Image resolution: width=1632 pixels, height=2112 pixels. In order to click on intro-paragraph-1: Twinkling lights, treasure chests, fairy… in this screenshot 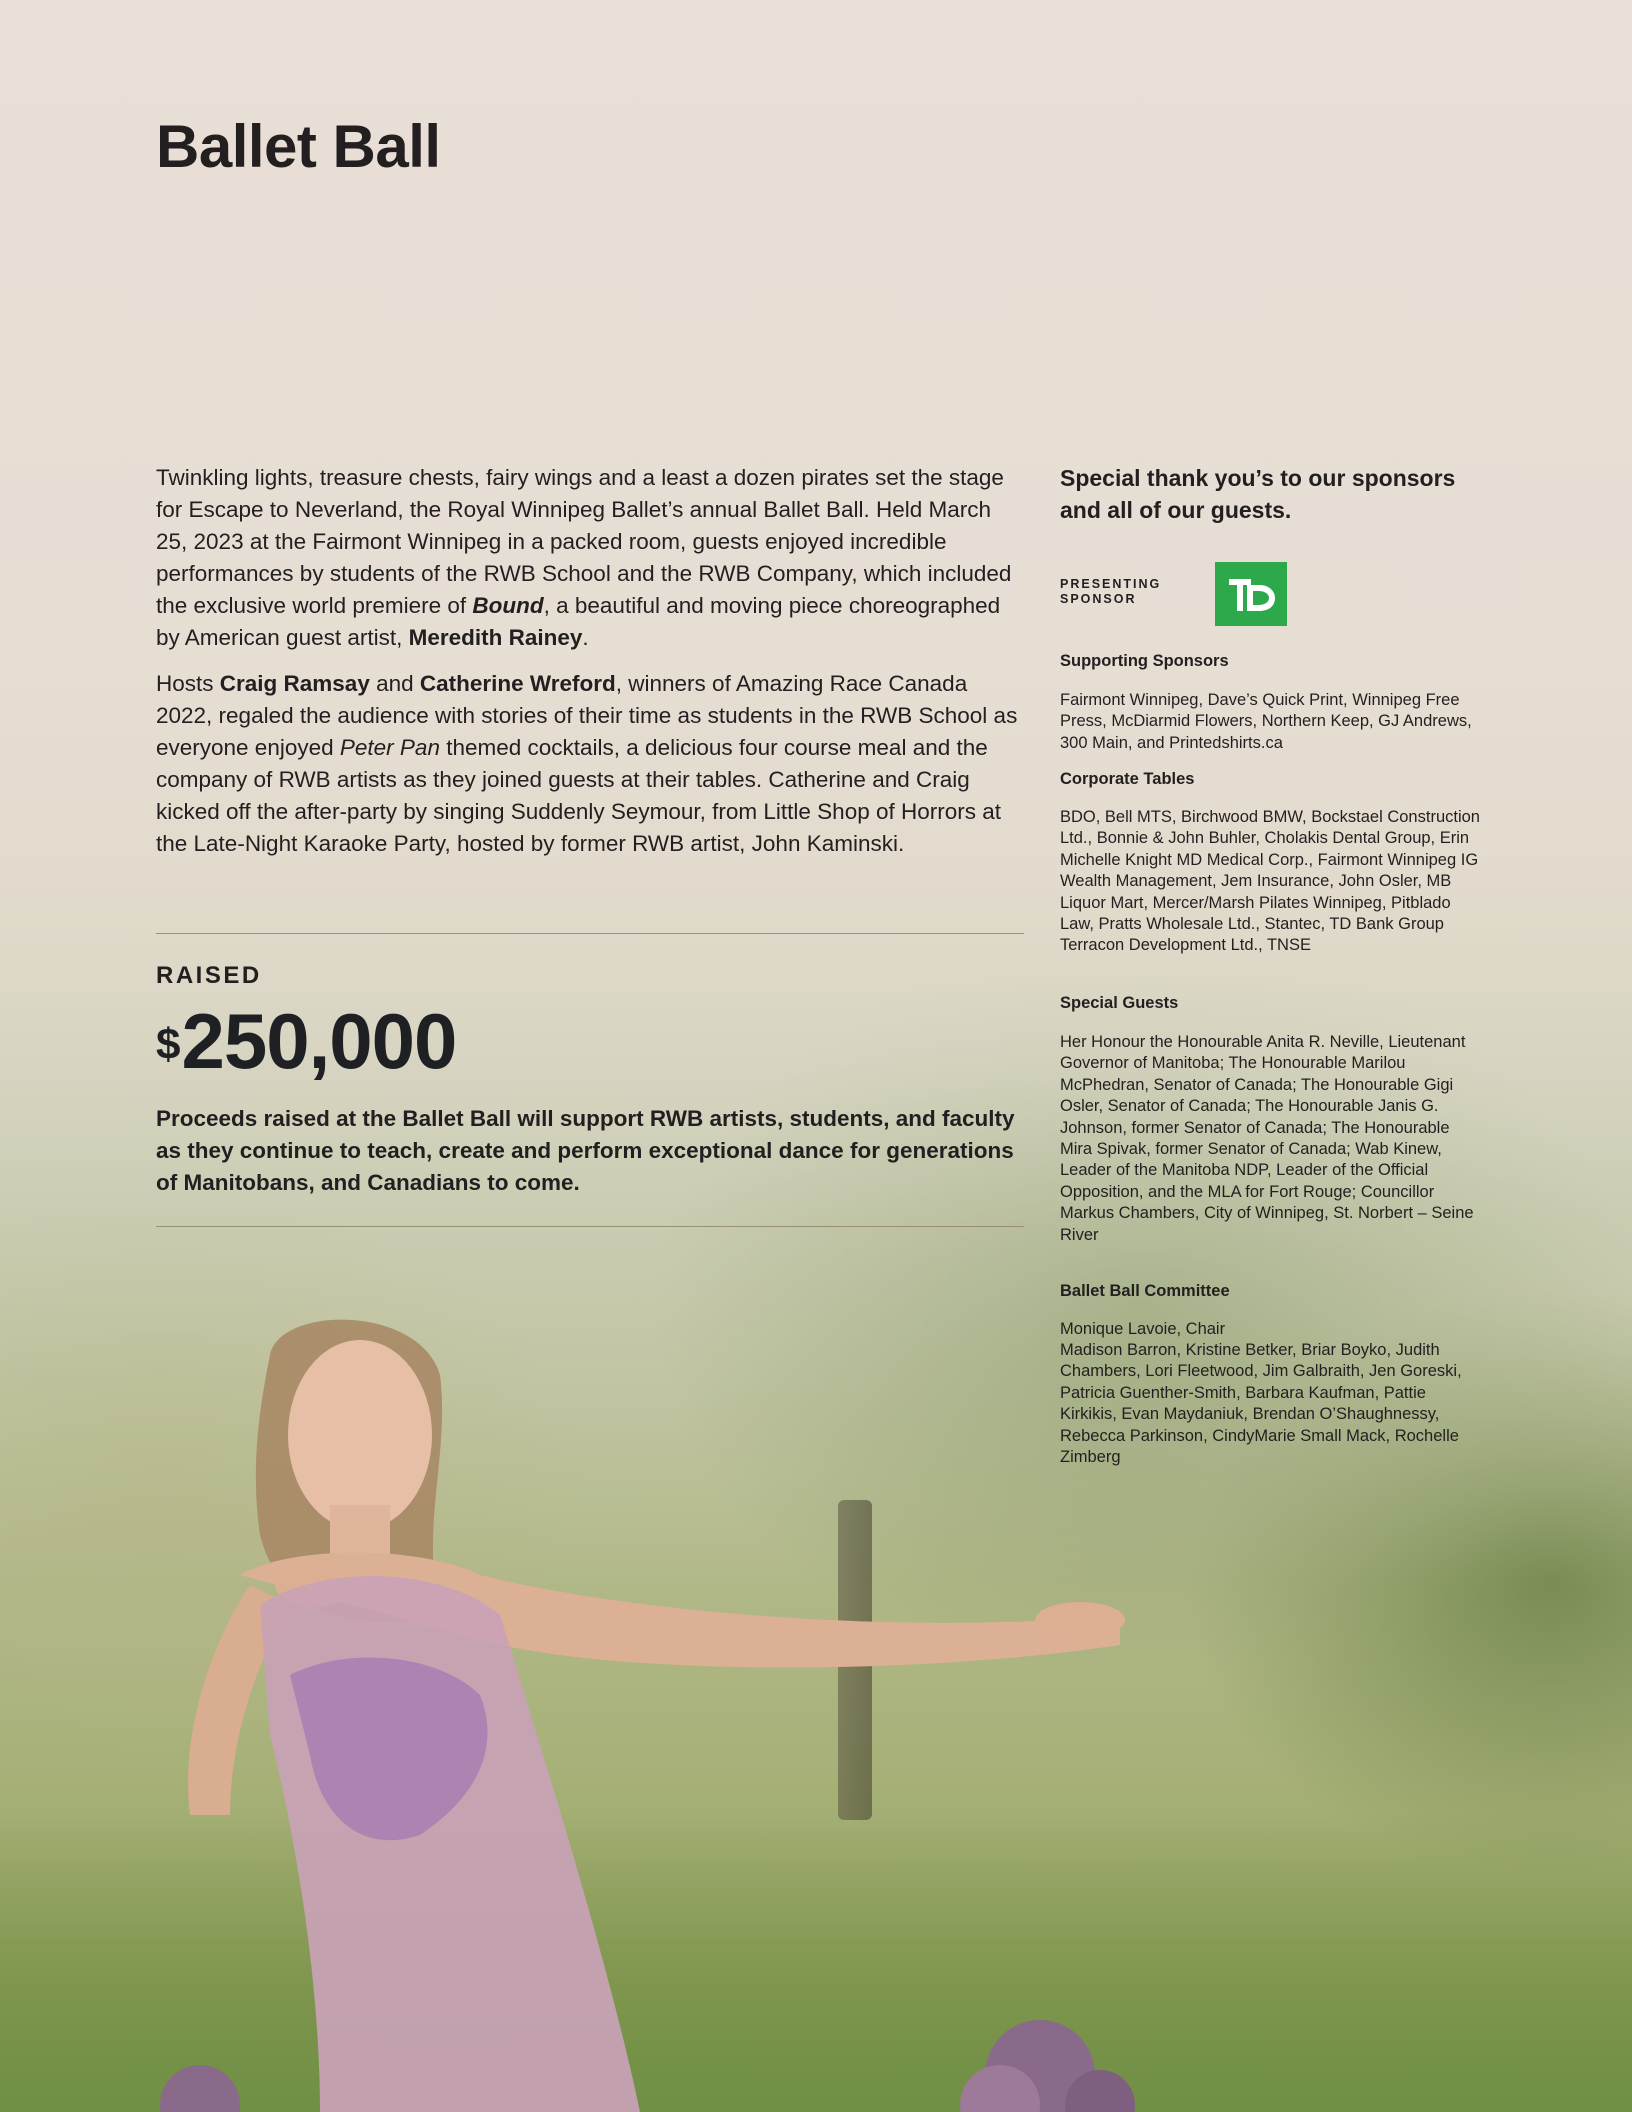, I will do `click(584, 557)`.